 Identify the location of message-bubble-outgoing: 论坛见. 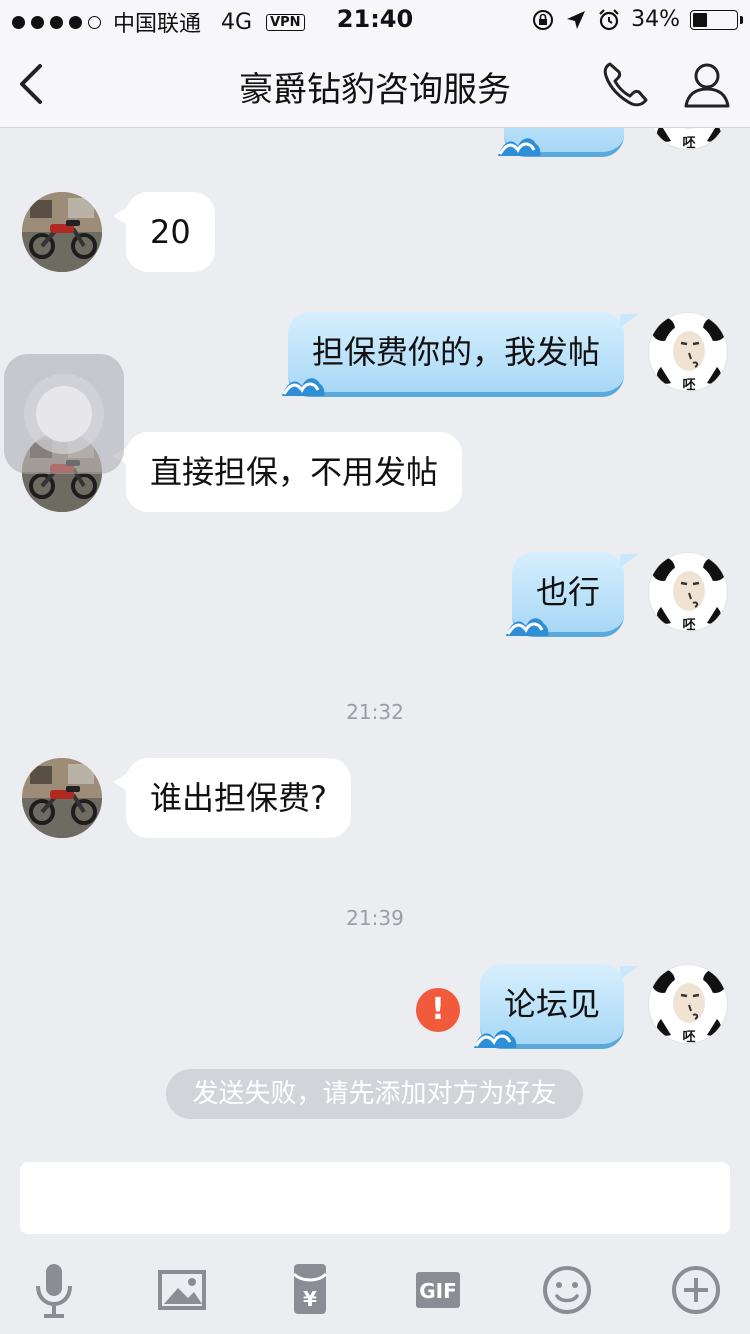
(556, 1006).